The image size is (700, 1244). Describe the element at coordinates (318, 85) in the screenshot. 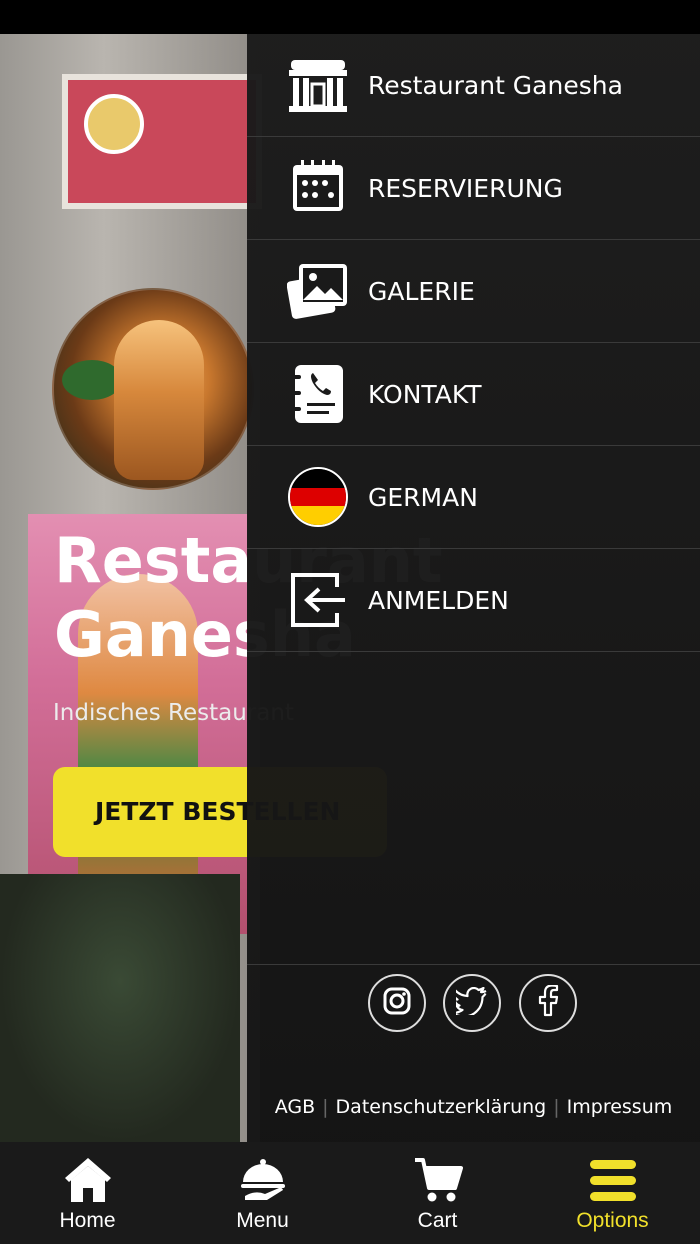

I see `restaurant-icon` at that location.